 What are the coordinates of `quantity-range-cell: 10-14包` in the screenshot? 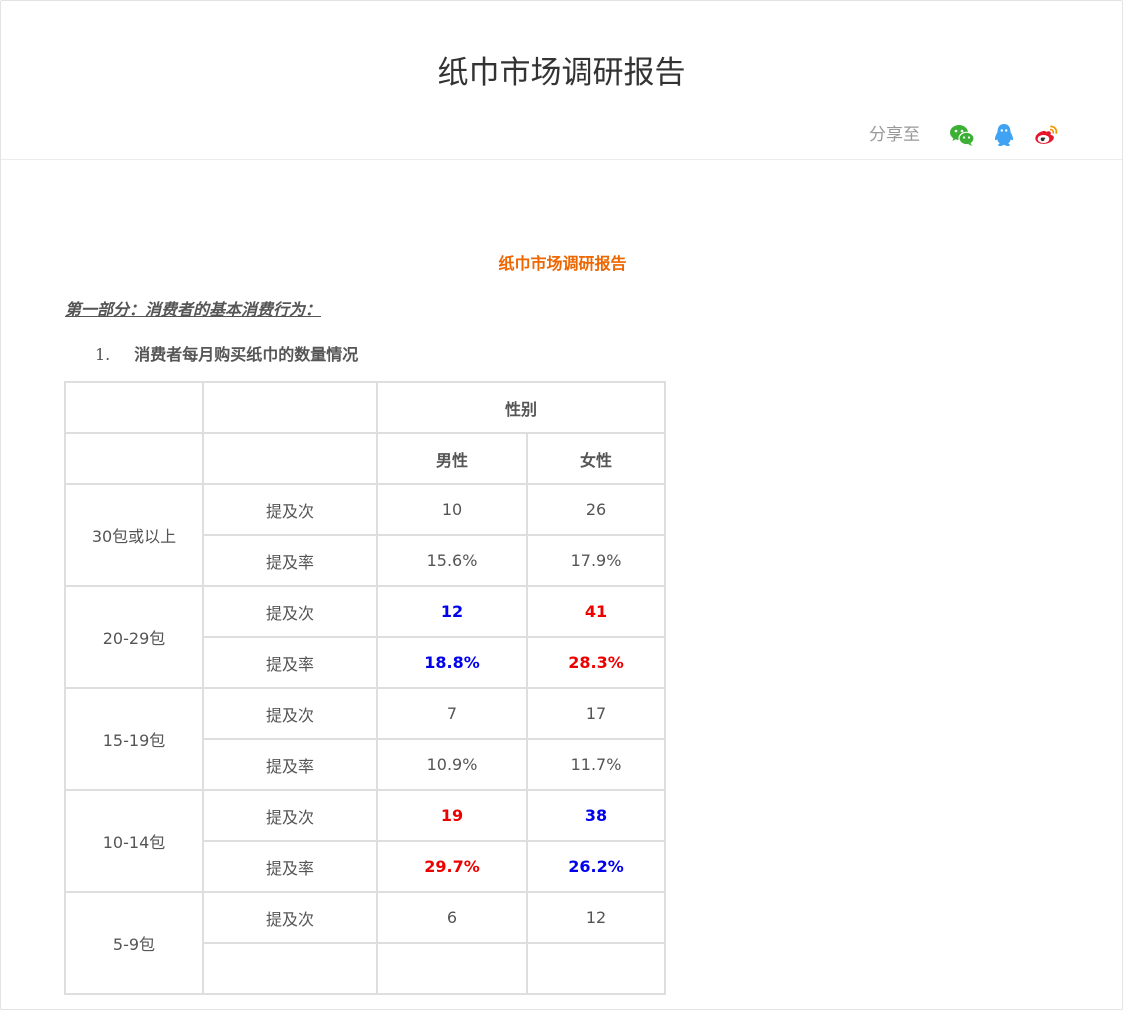 It's located at (134, 841).